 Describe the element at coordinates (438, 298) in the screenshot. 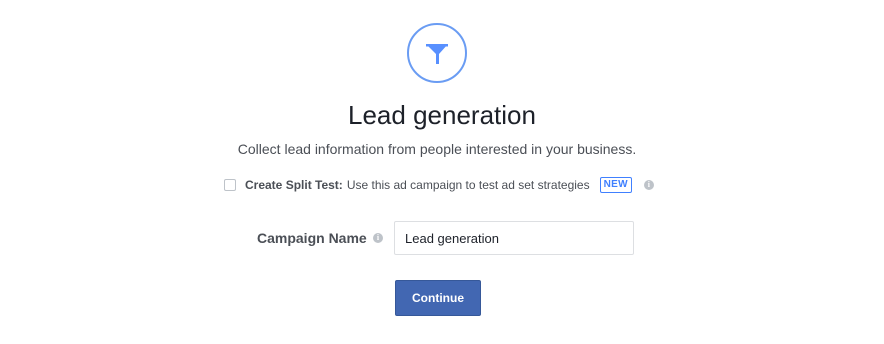

I see `continue-button: Continue` at that location.